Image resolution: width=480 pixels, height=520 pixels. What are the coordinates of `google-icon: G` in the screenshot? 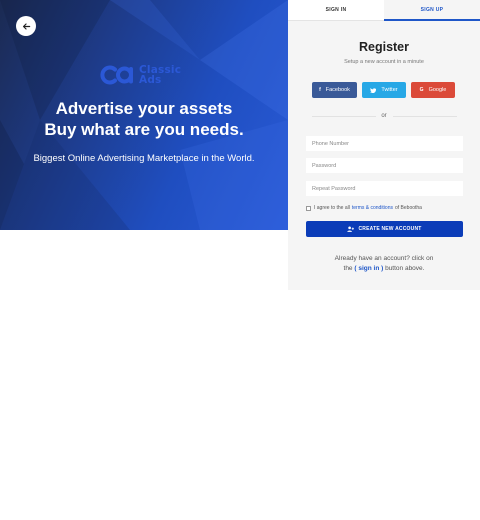 It's located at (421, 90).